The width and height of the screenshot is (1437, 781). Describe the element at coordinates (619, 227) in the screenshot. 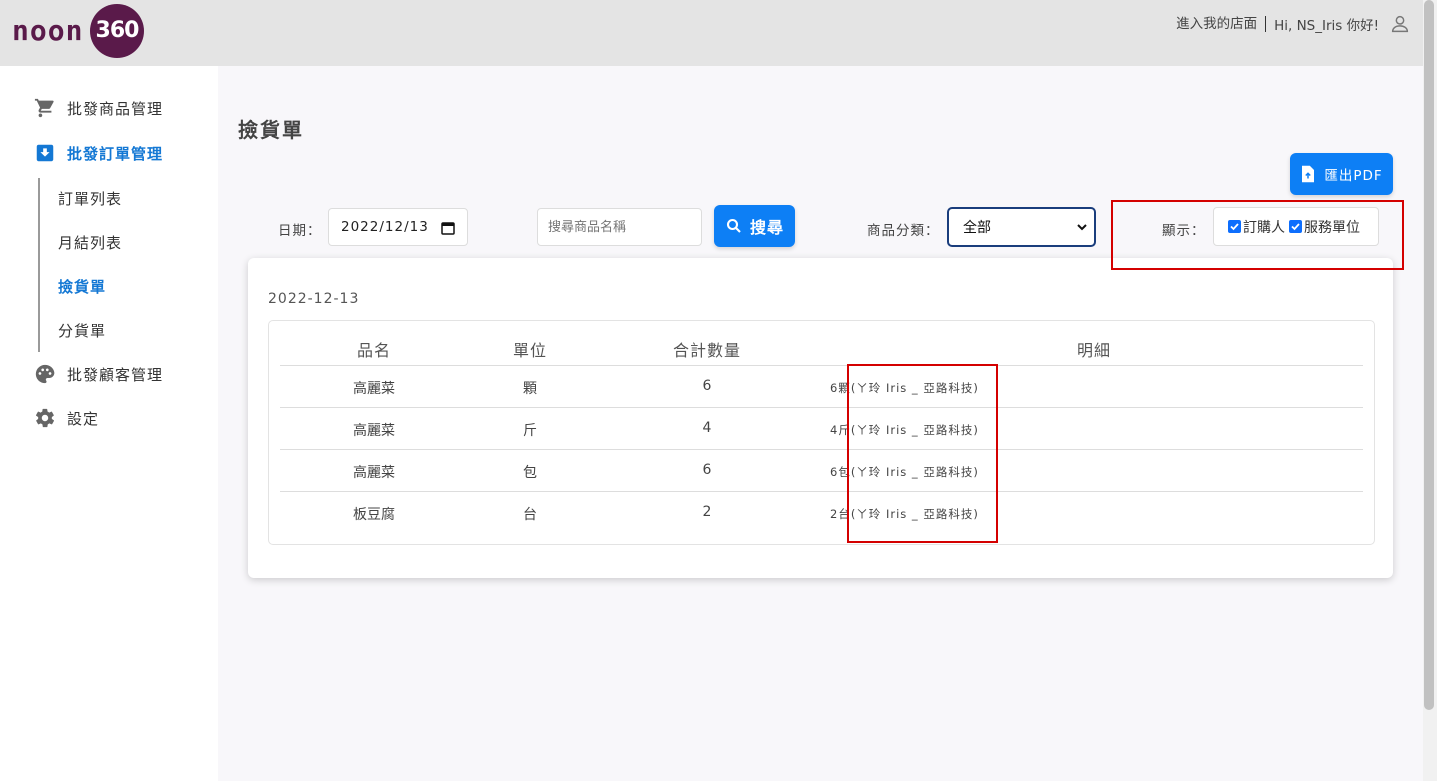

I see `product-search-input` at that location.